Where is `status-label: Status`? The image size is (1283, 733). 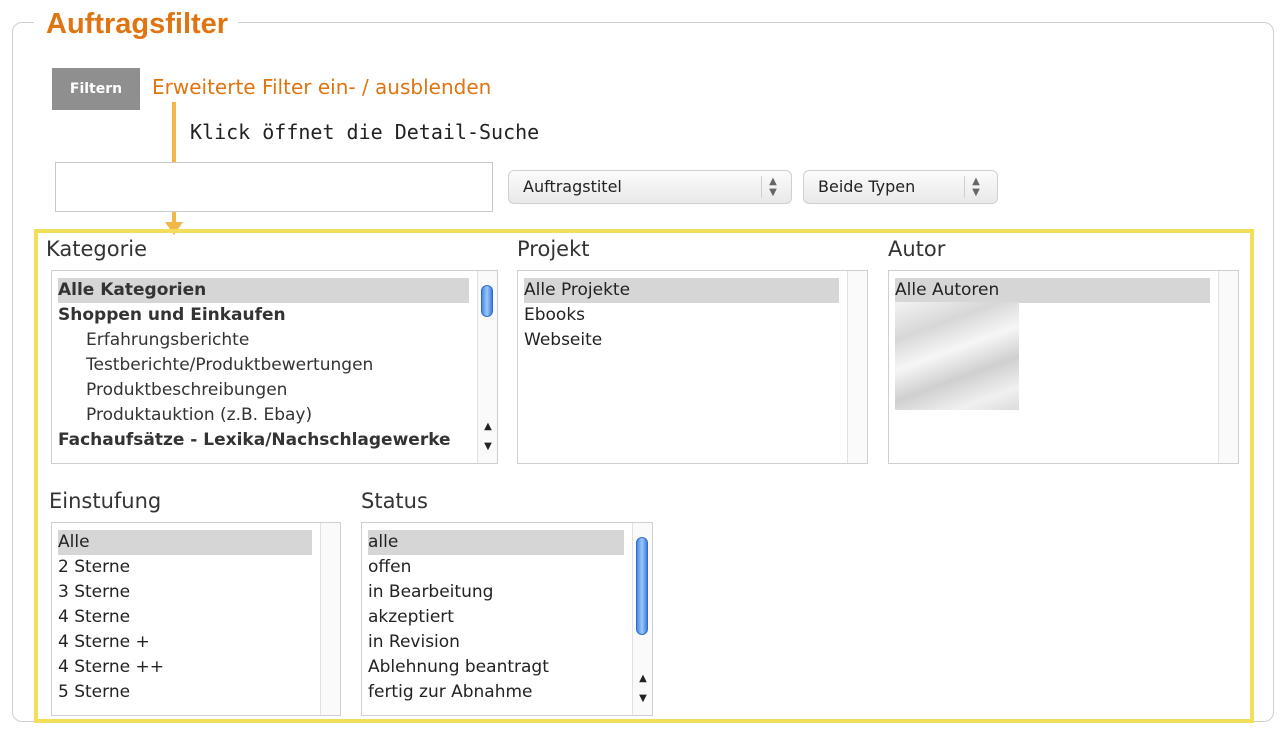
status-label: Status is located at coordinates (394, 501).